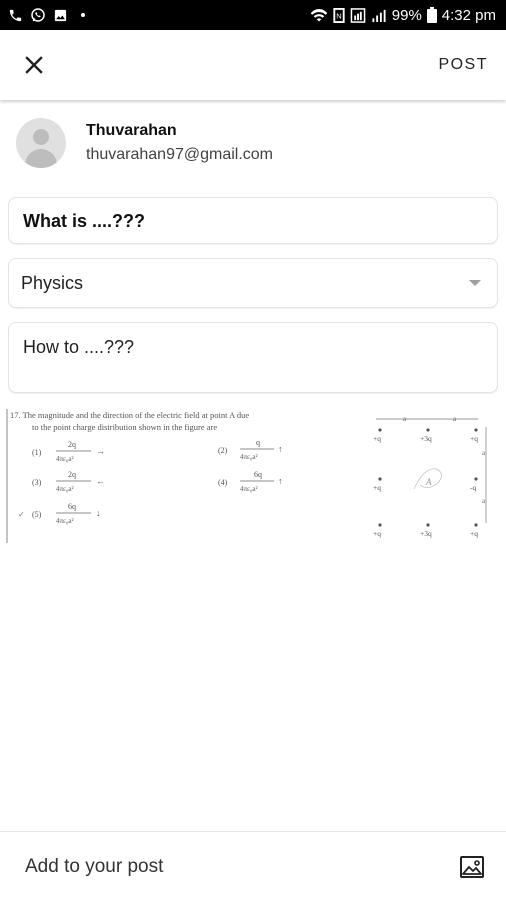  What do you see at coordinates (253, 65) in the screenshot?
I see `app-bar: POST` at bounding box center [253, 65].